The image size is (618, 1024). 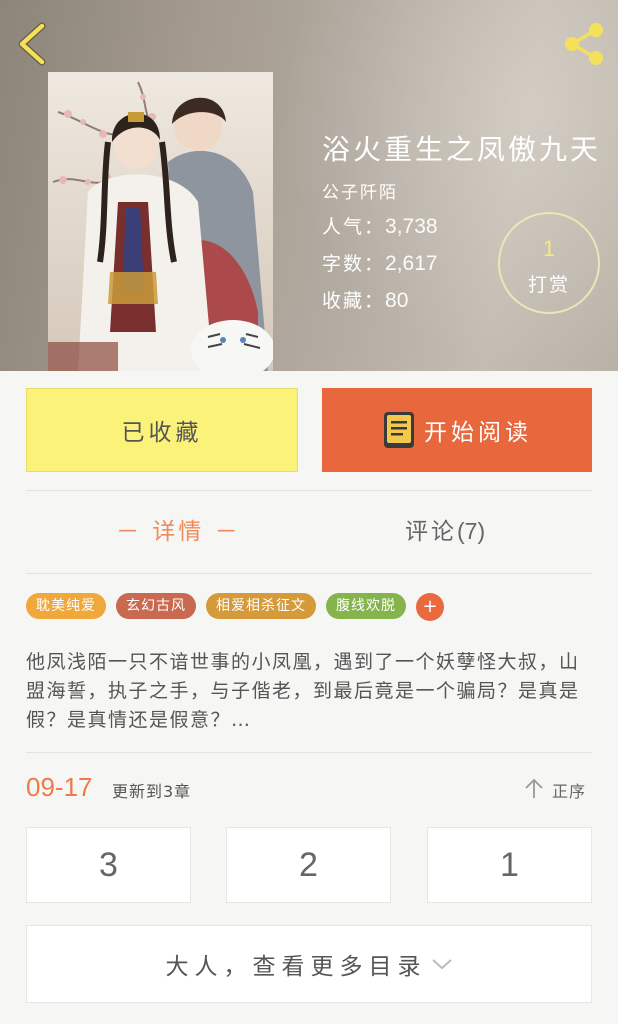 I want to click on tag-item: 玄幻古风, so click(x=156, y=606).